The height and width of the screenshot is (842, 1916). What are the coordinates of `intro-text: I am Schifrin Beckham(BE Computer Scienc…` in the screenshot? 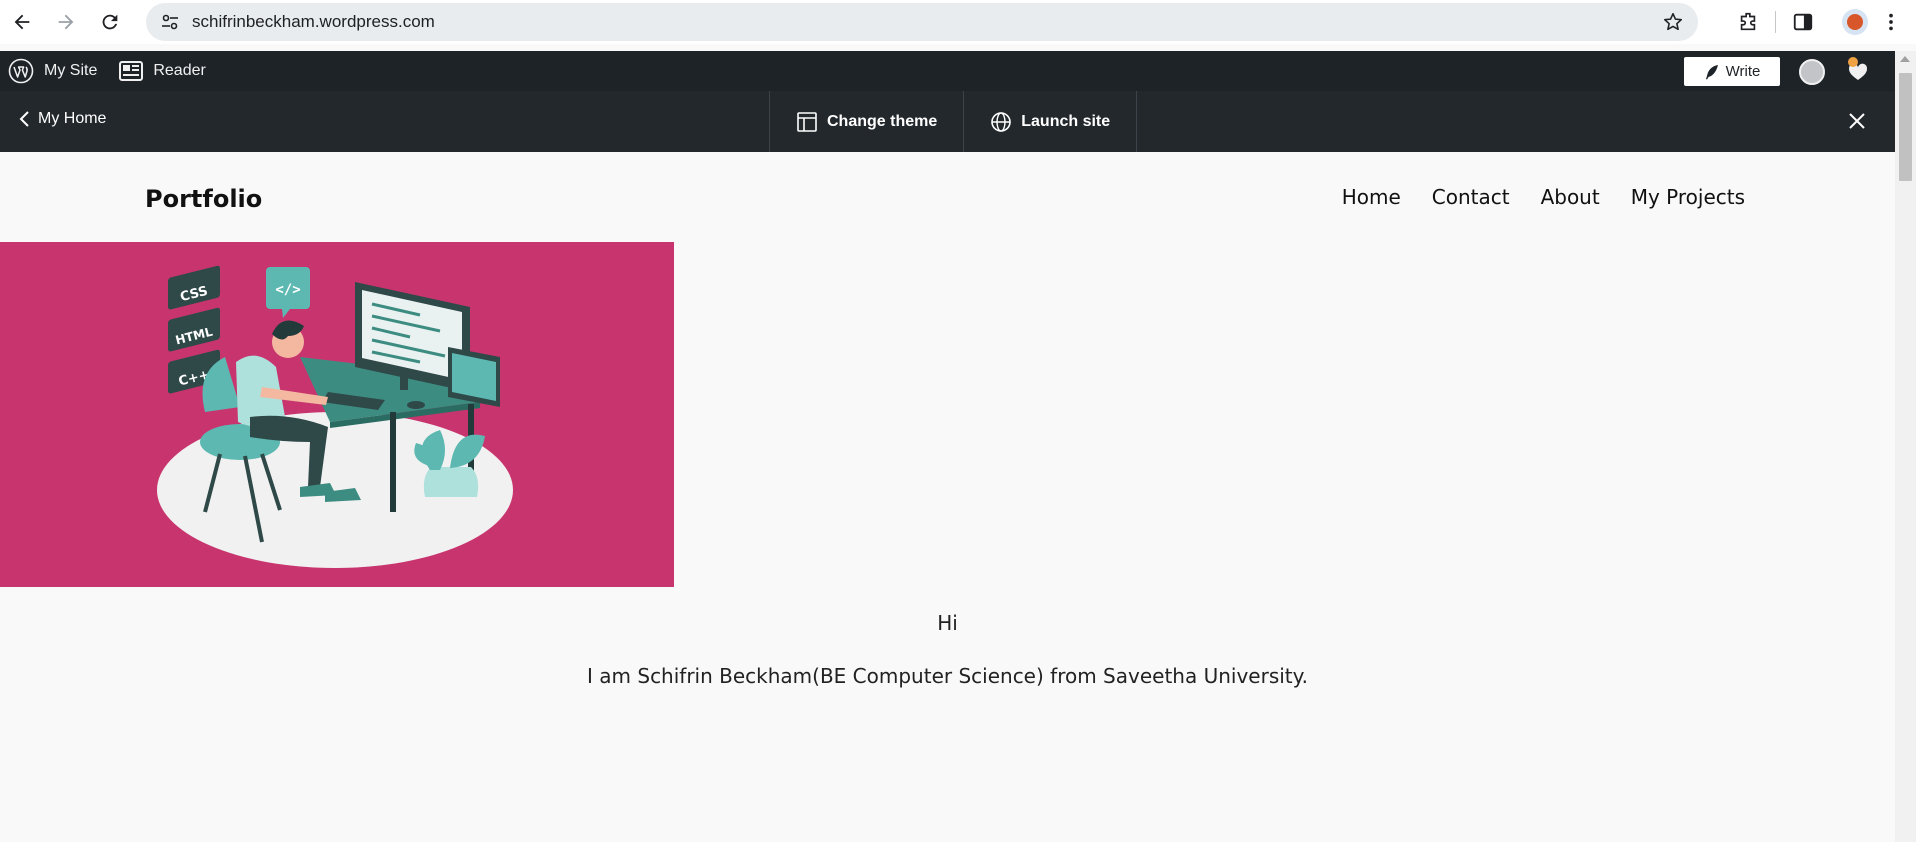 It's located at (947, 676).